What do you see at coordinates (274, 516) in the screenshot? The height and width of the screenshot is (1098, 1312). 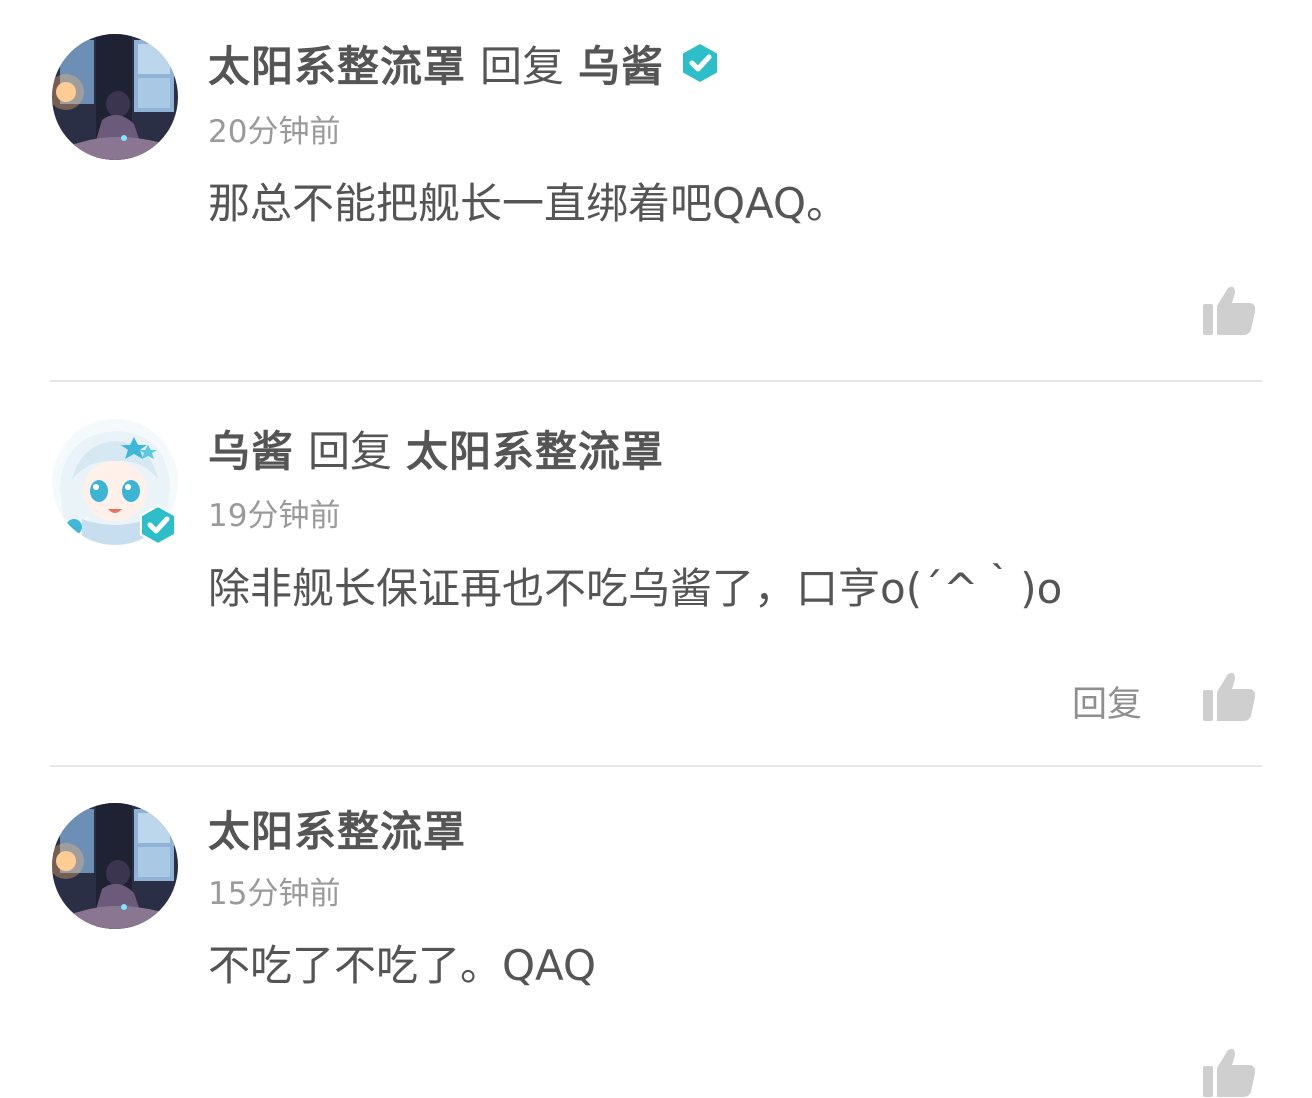 I see `comment-time: 19分钟前` at bounding box center [274, 516].